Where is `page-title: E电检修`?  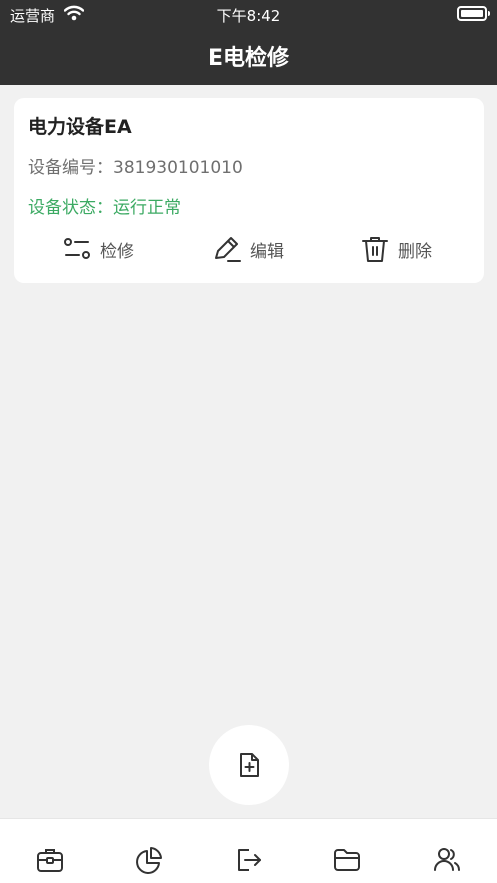 page-title: E电检修 is located at coordinates (248, 58).